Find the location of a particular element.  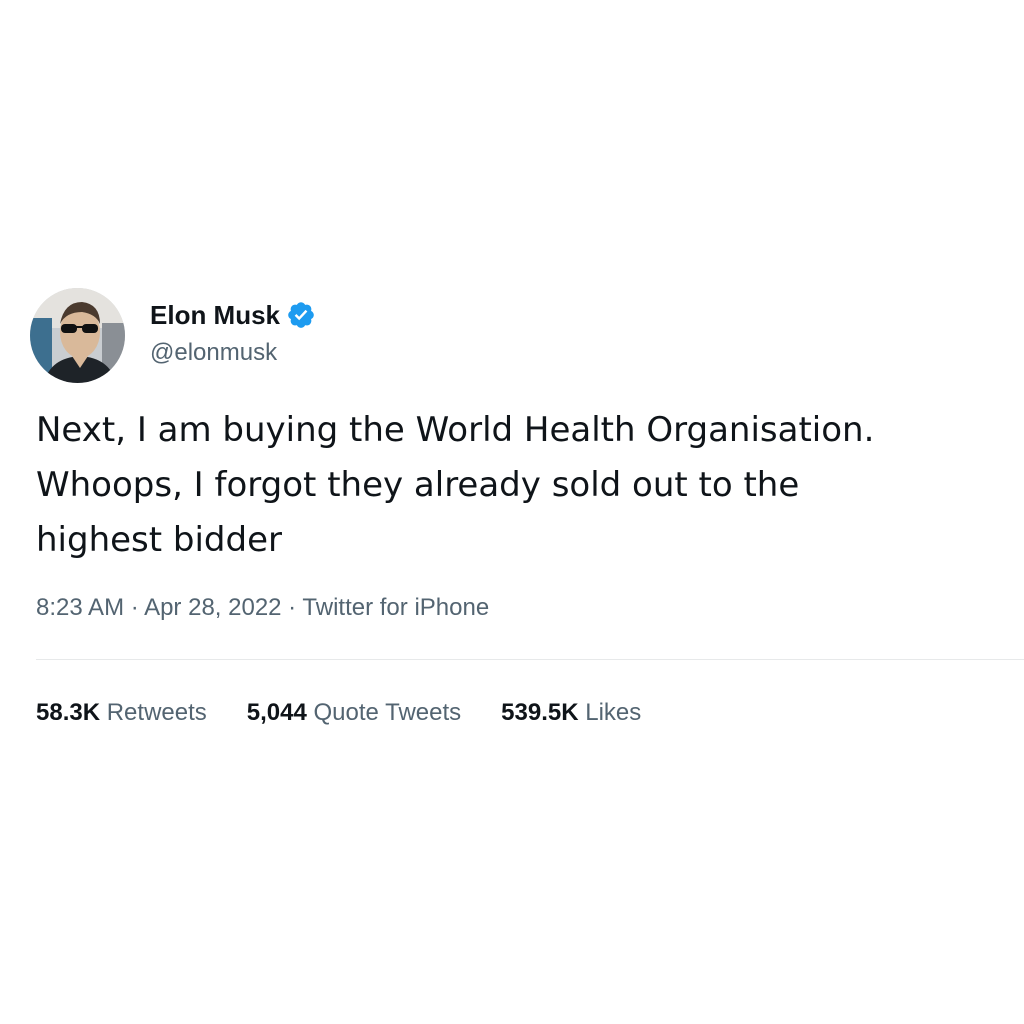

retweets-label: Retweets is located at coordinates (156, 712).